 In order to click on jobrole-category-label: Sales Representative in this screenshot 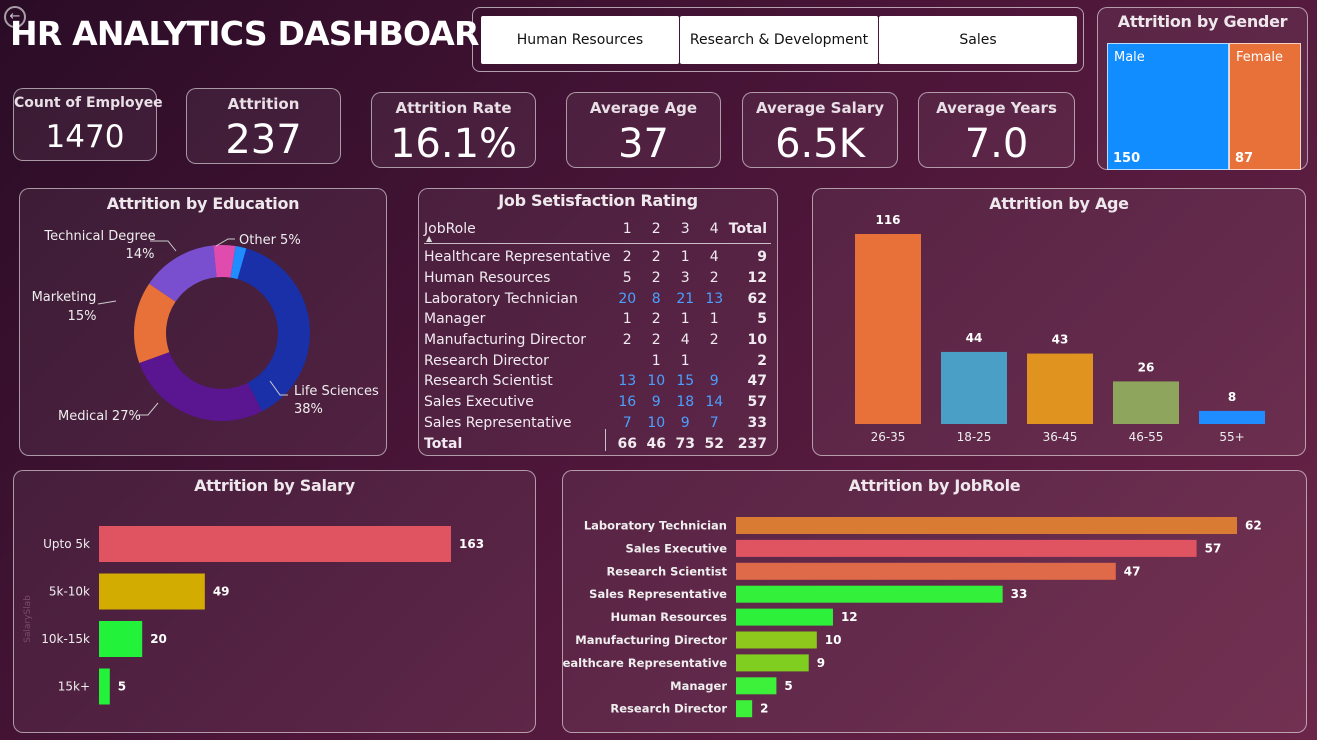, I will do `click(658, 594)`.